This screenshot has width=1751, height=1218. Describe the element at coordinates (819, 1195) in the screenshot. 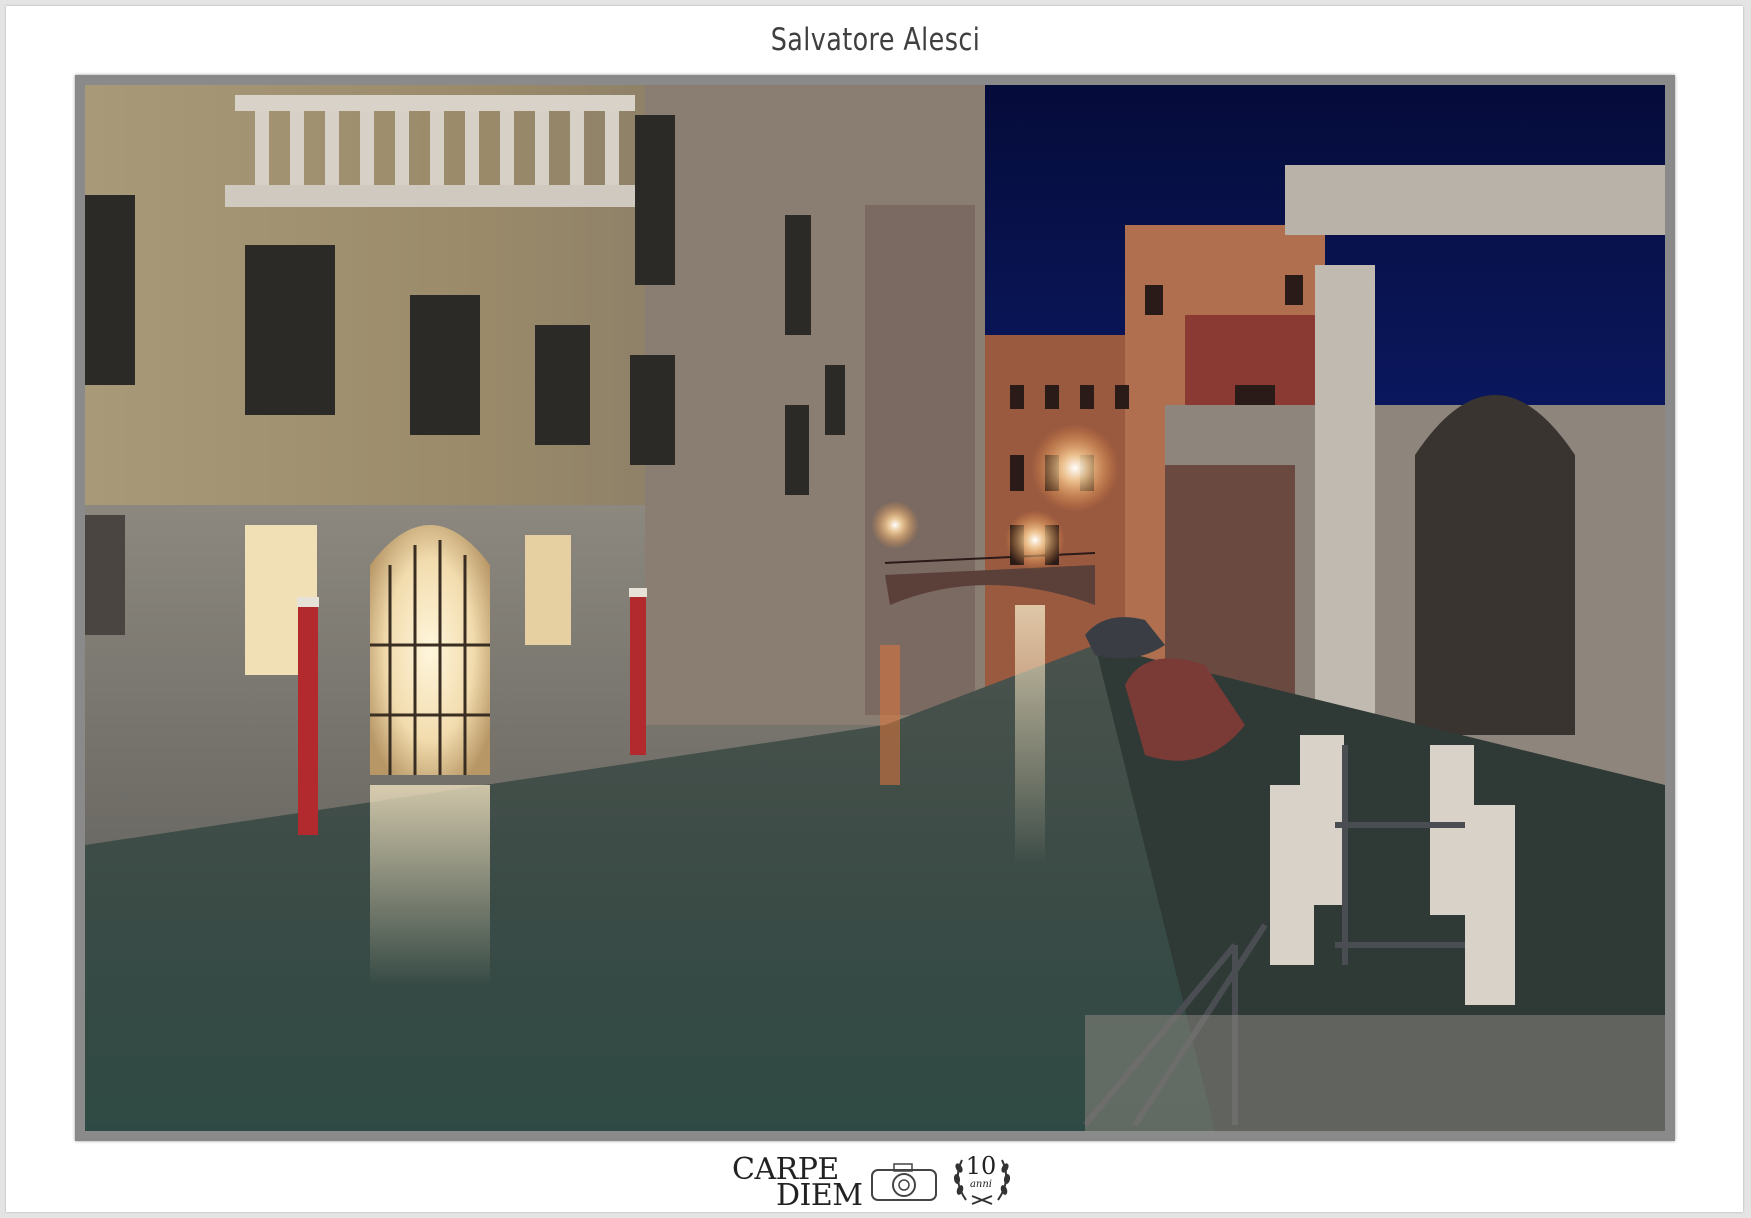

I see `logo-word-diem: DIEM` at that location.